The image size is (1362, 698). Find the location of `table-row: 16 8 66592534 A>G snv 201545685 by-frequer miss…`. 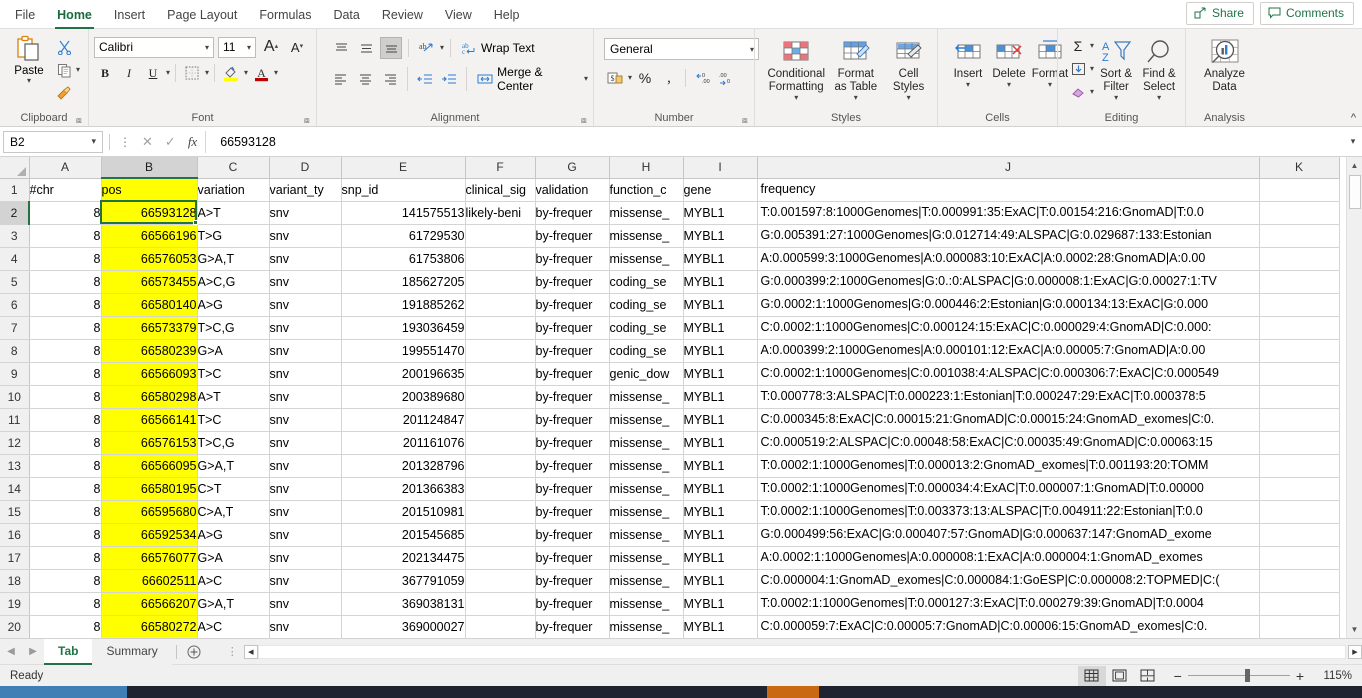

table-row: 16 8 66592534 A>G snv 201545685 by-frequer miss… is located at coordinates (670, 535).